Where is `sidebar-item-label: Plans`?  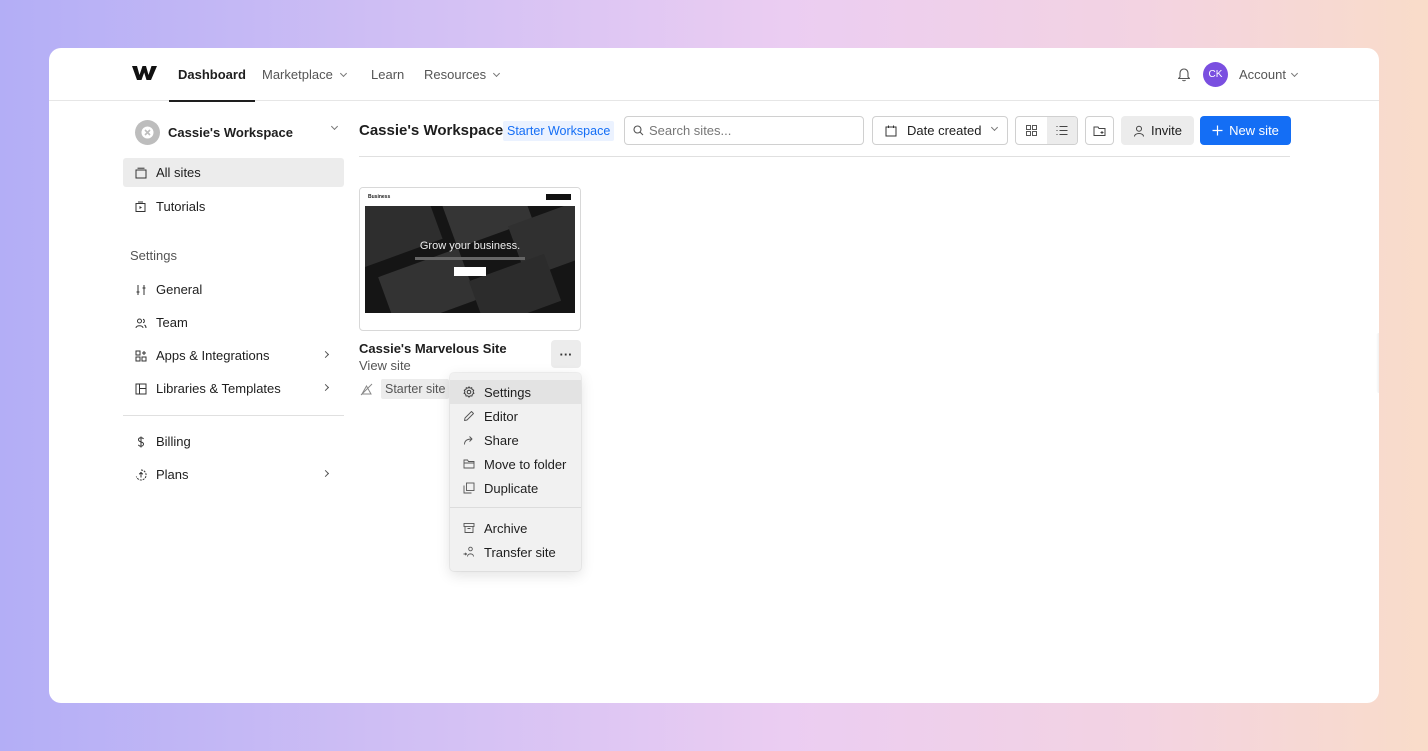
sidebar-item-label: Plans is located at coordinates (172, 474).